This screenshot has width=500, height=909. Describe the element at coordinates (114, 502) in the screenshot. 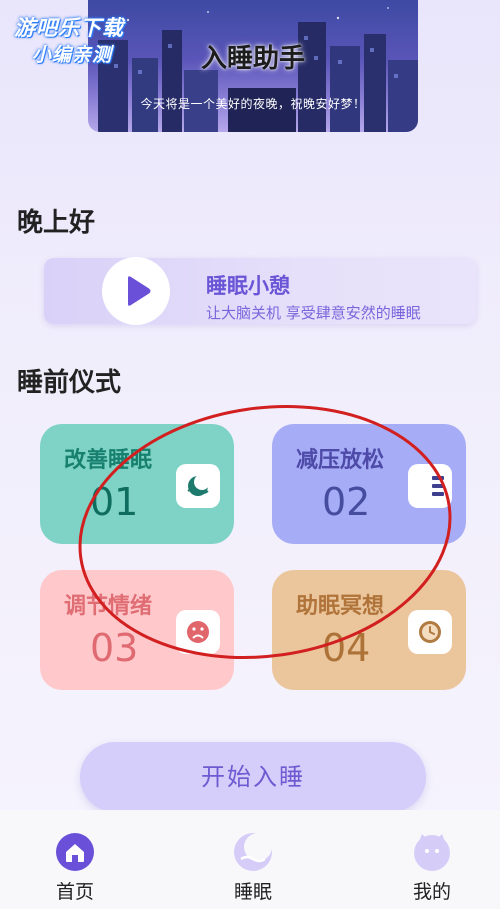

I see `ritual-card-number: 01` at that location.